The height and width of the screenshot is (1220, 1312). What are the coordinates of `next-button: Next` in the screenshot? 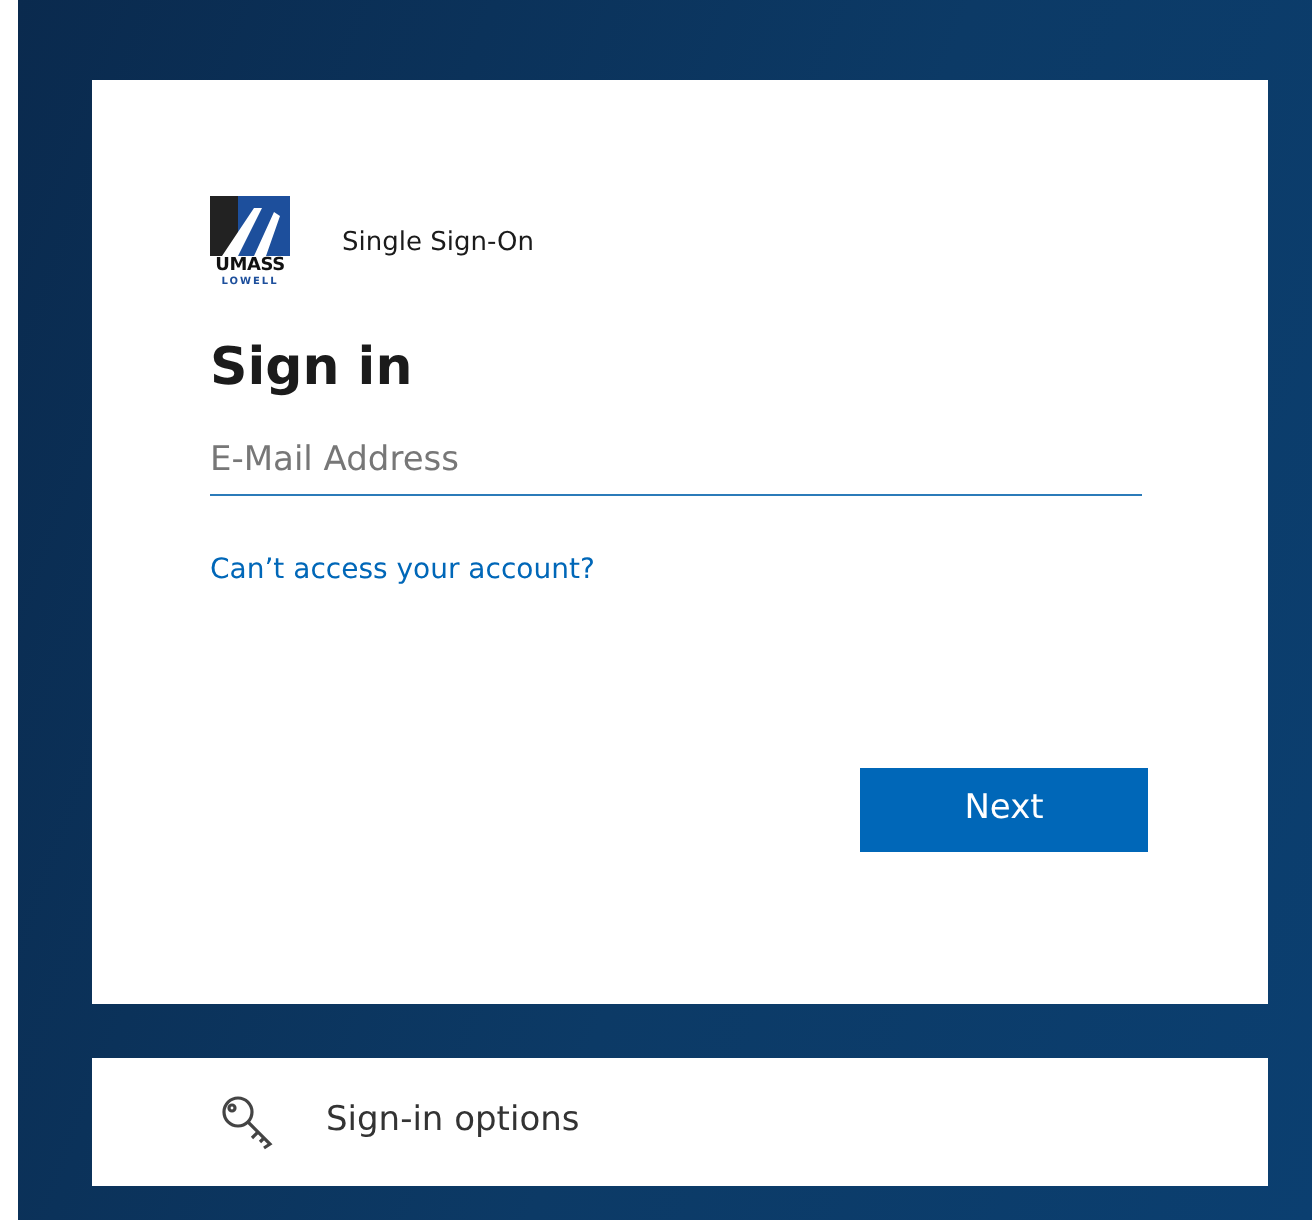 It's located at (1004, 810).